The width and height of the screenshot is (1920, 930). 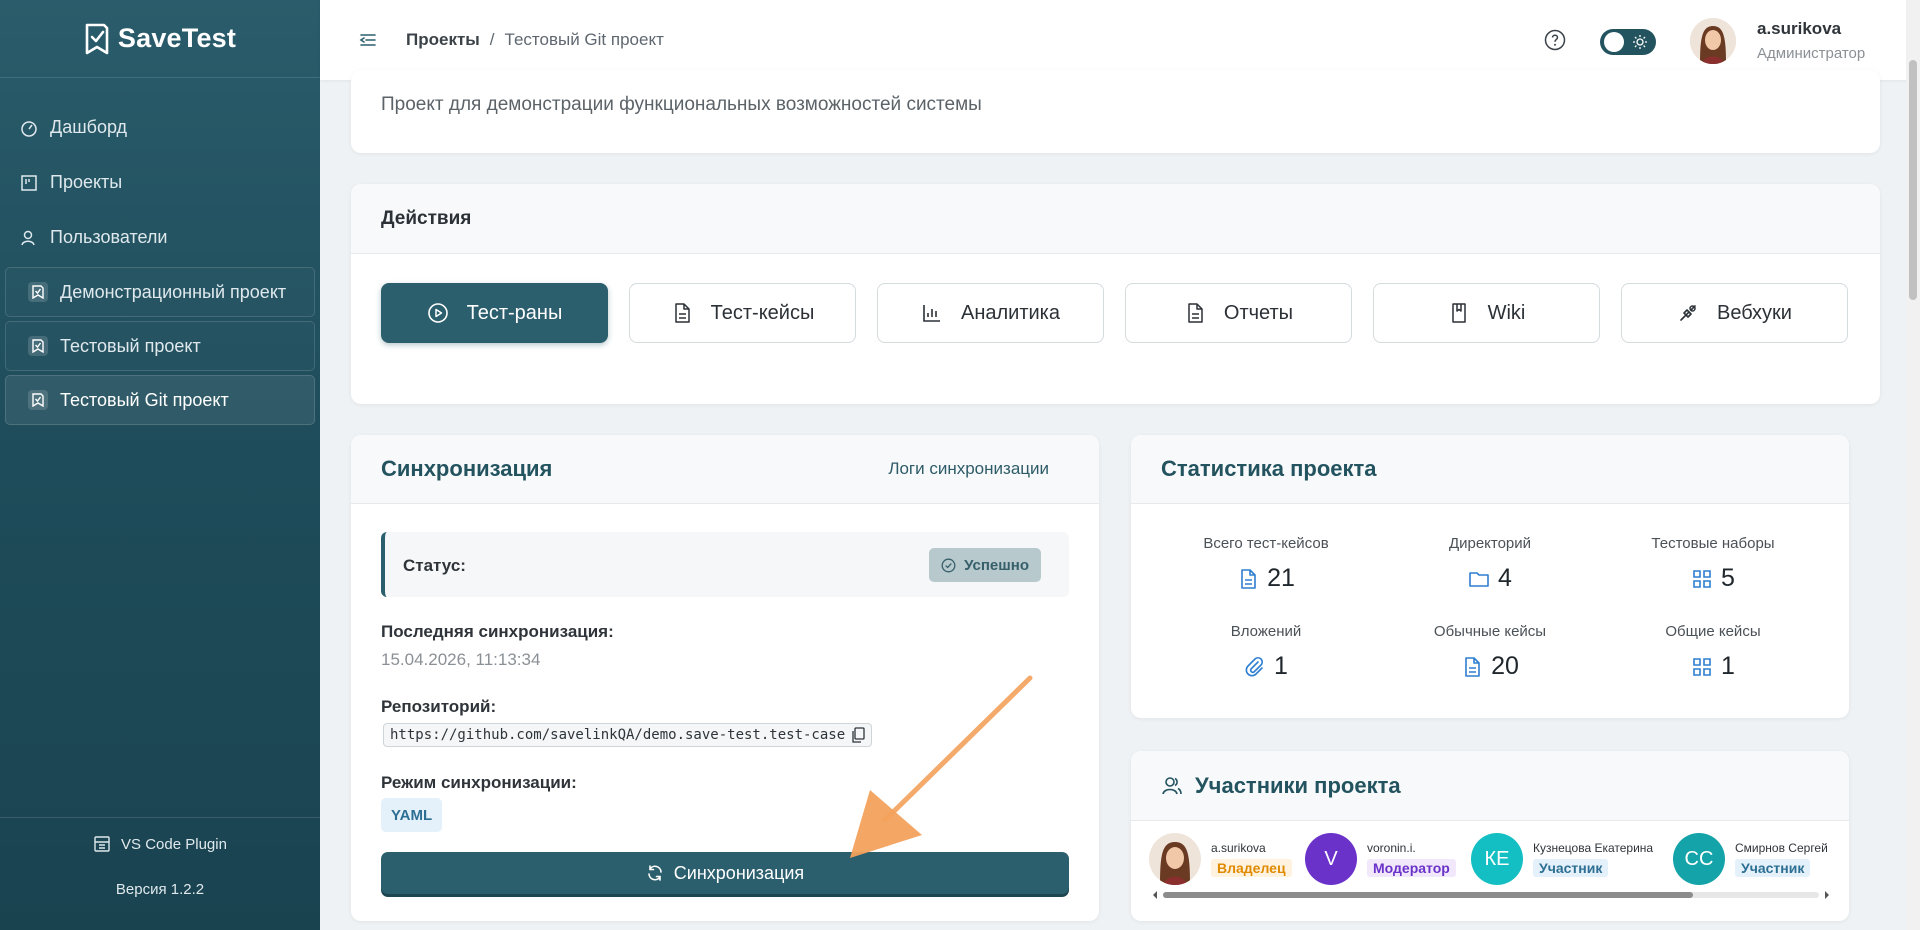 What do you see at coordinates (1827, 895) in the screenshot?
I see `scroll-right-icon` at bounding box center [1827, 895].